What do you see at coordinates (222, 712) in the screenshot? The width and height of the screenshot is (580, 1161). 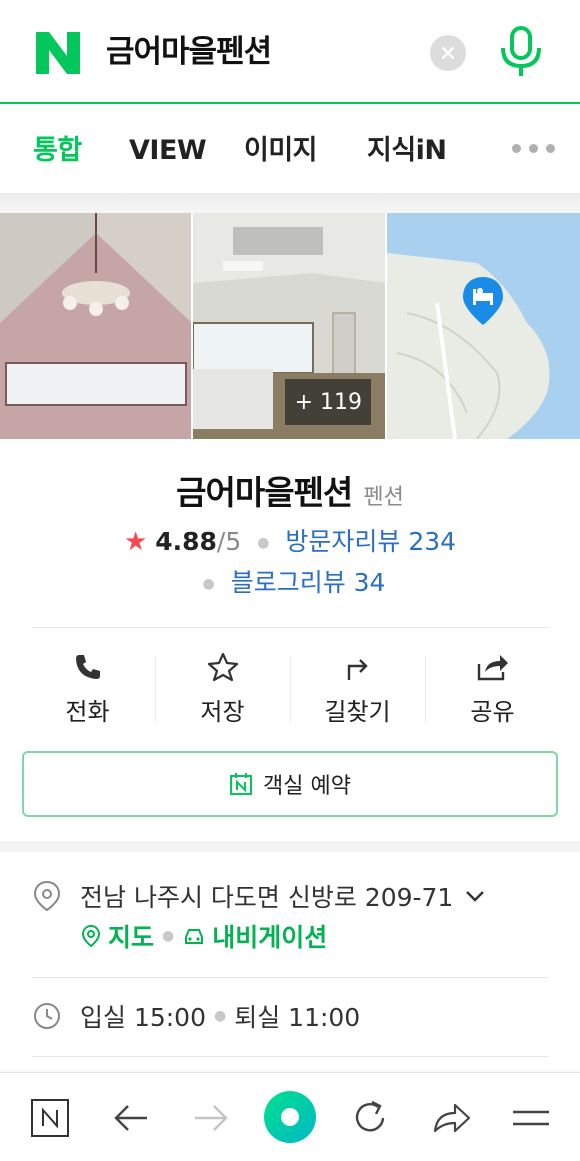 I see `save-label: 저장` at bounding box center [222, 712].